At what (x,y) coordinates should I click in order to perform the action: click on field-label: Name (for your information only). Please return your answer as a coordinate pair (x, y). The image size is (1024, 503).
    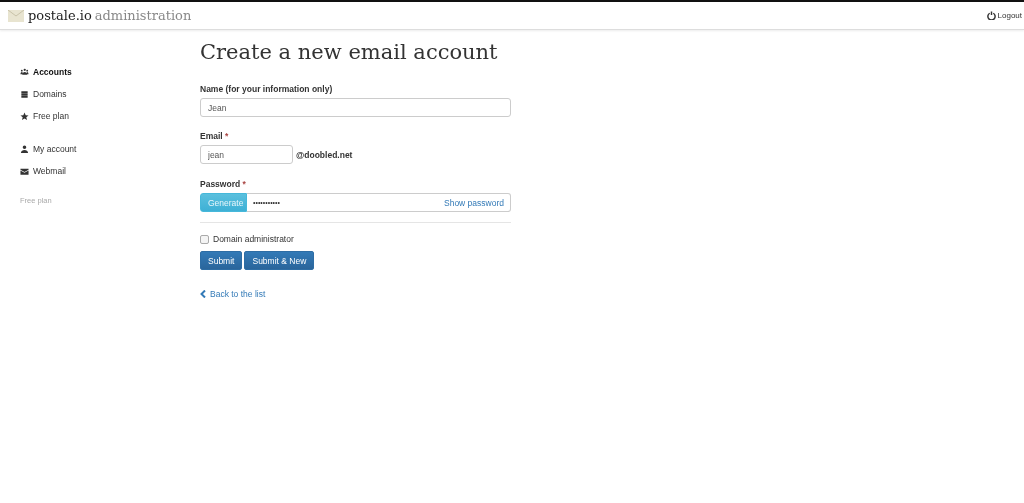
    Looking at the image, I should click on (266, 89).